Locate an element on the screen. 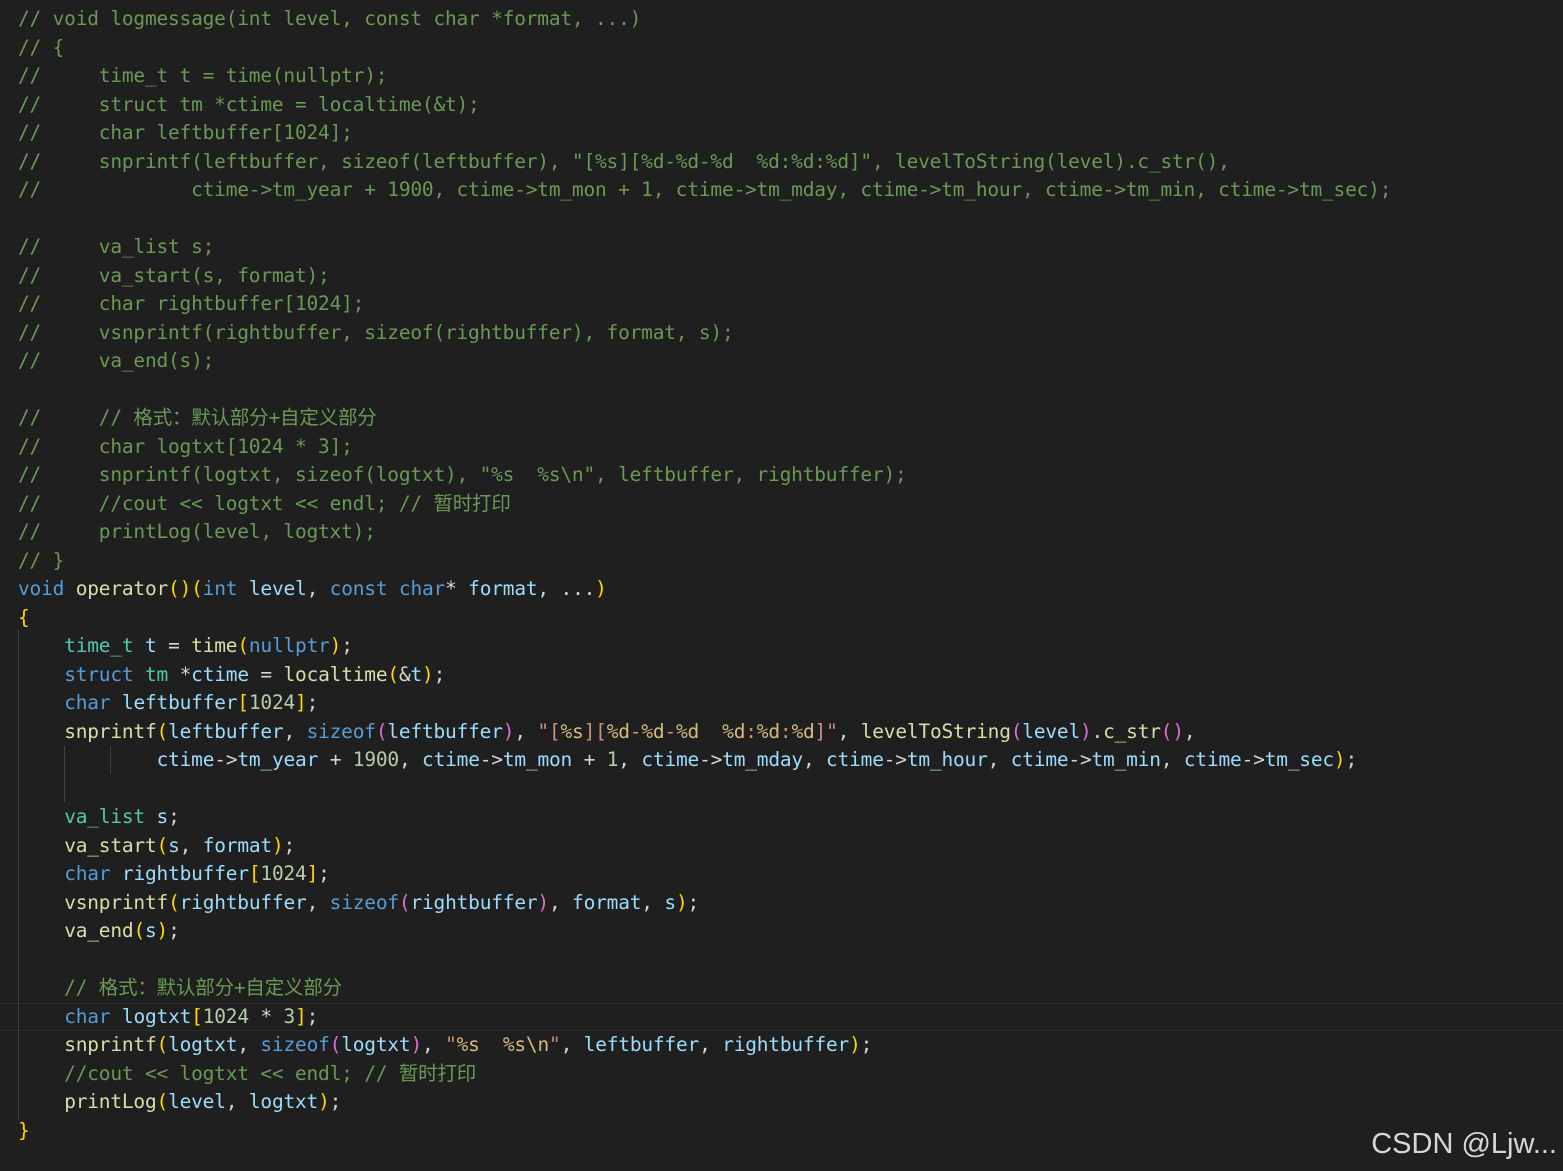 This screenshot has height=1171, width=1563. code-line: // //cout << logtxt << endl; // 暂时打印 is located at coordinates (781, 504).